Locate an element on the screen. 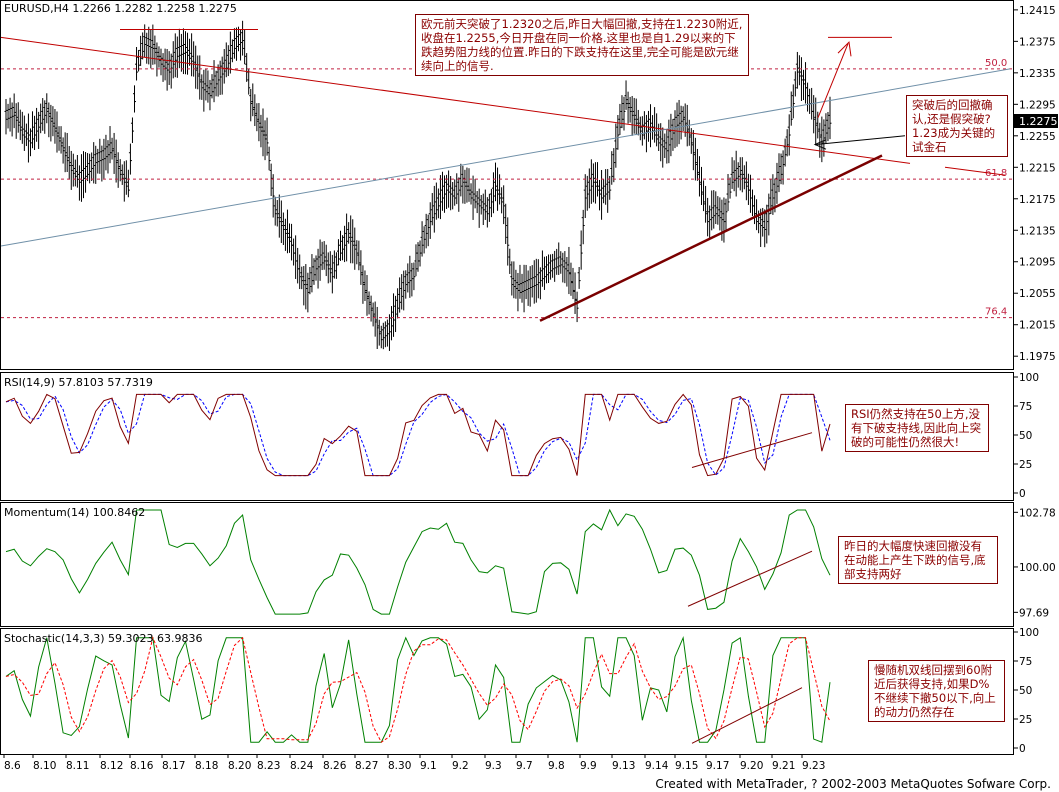 This screenshot has width=1059, height=792. stochastic-header: Stochastic(14,3,3) 59.3023 63.9836 is located at coordinates (103, 638).